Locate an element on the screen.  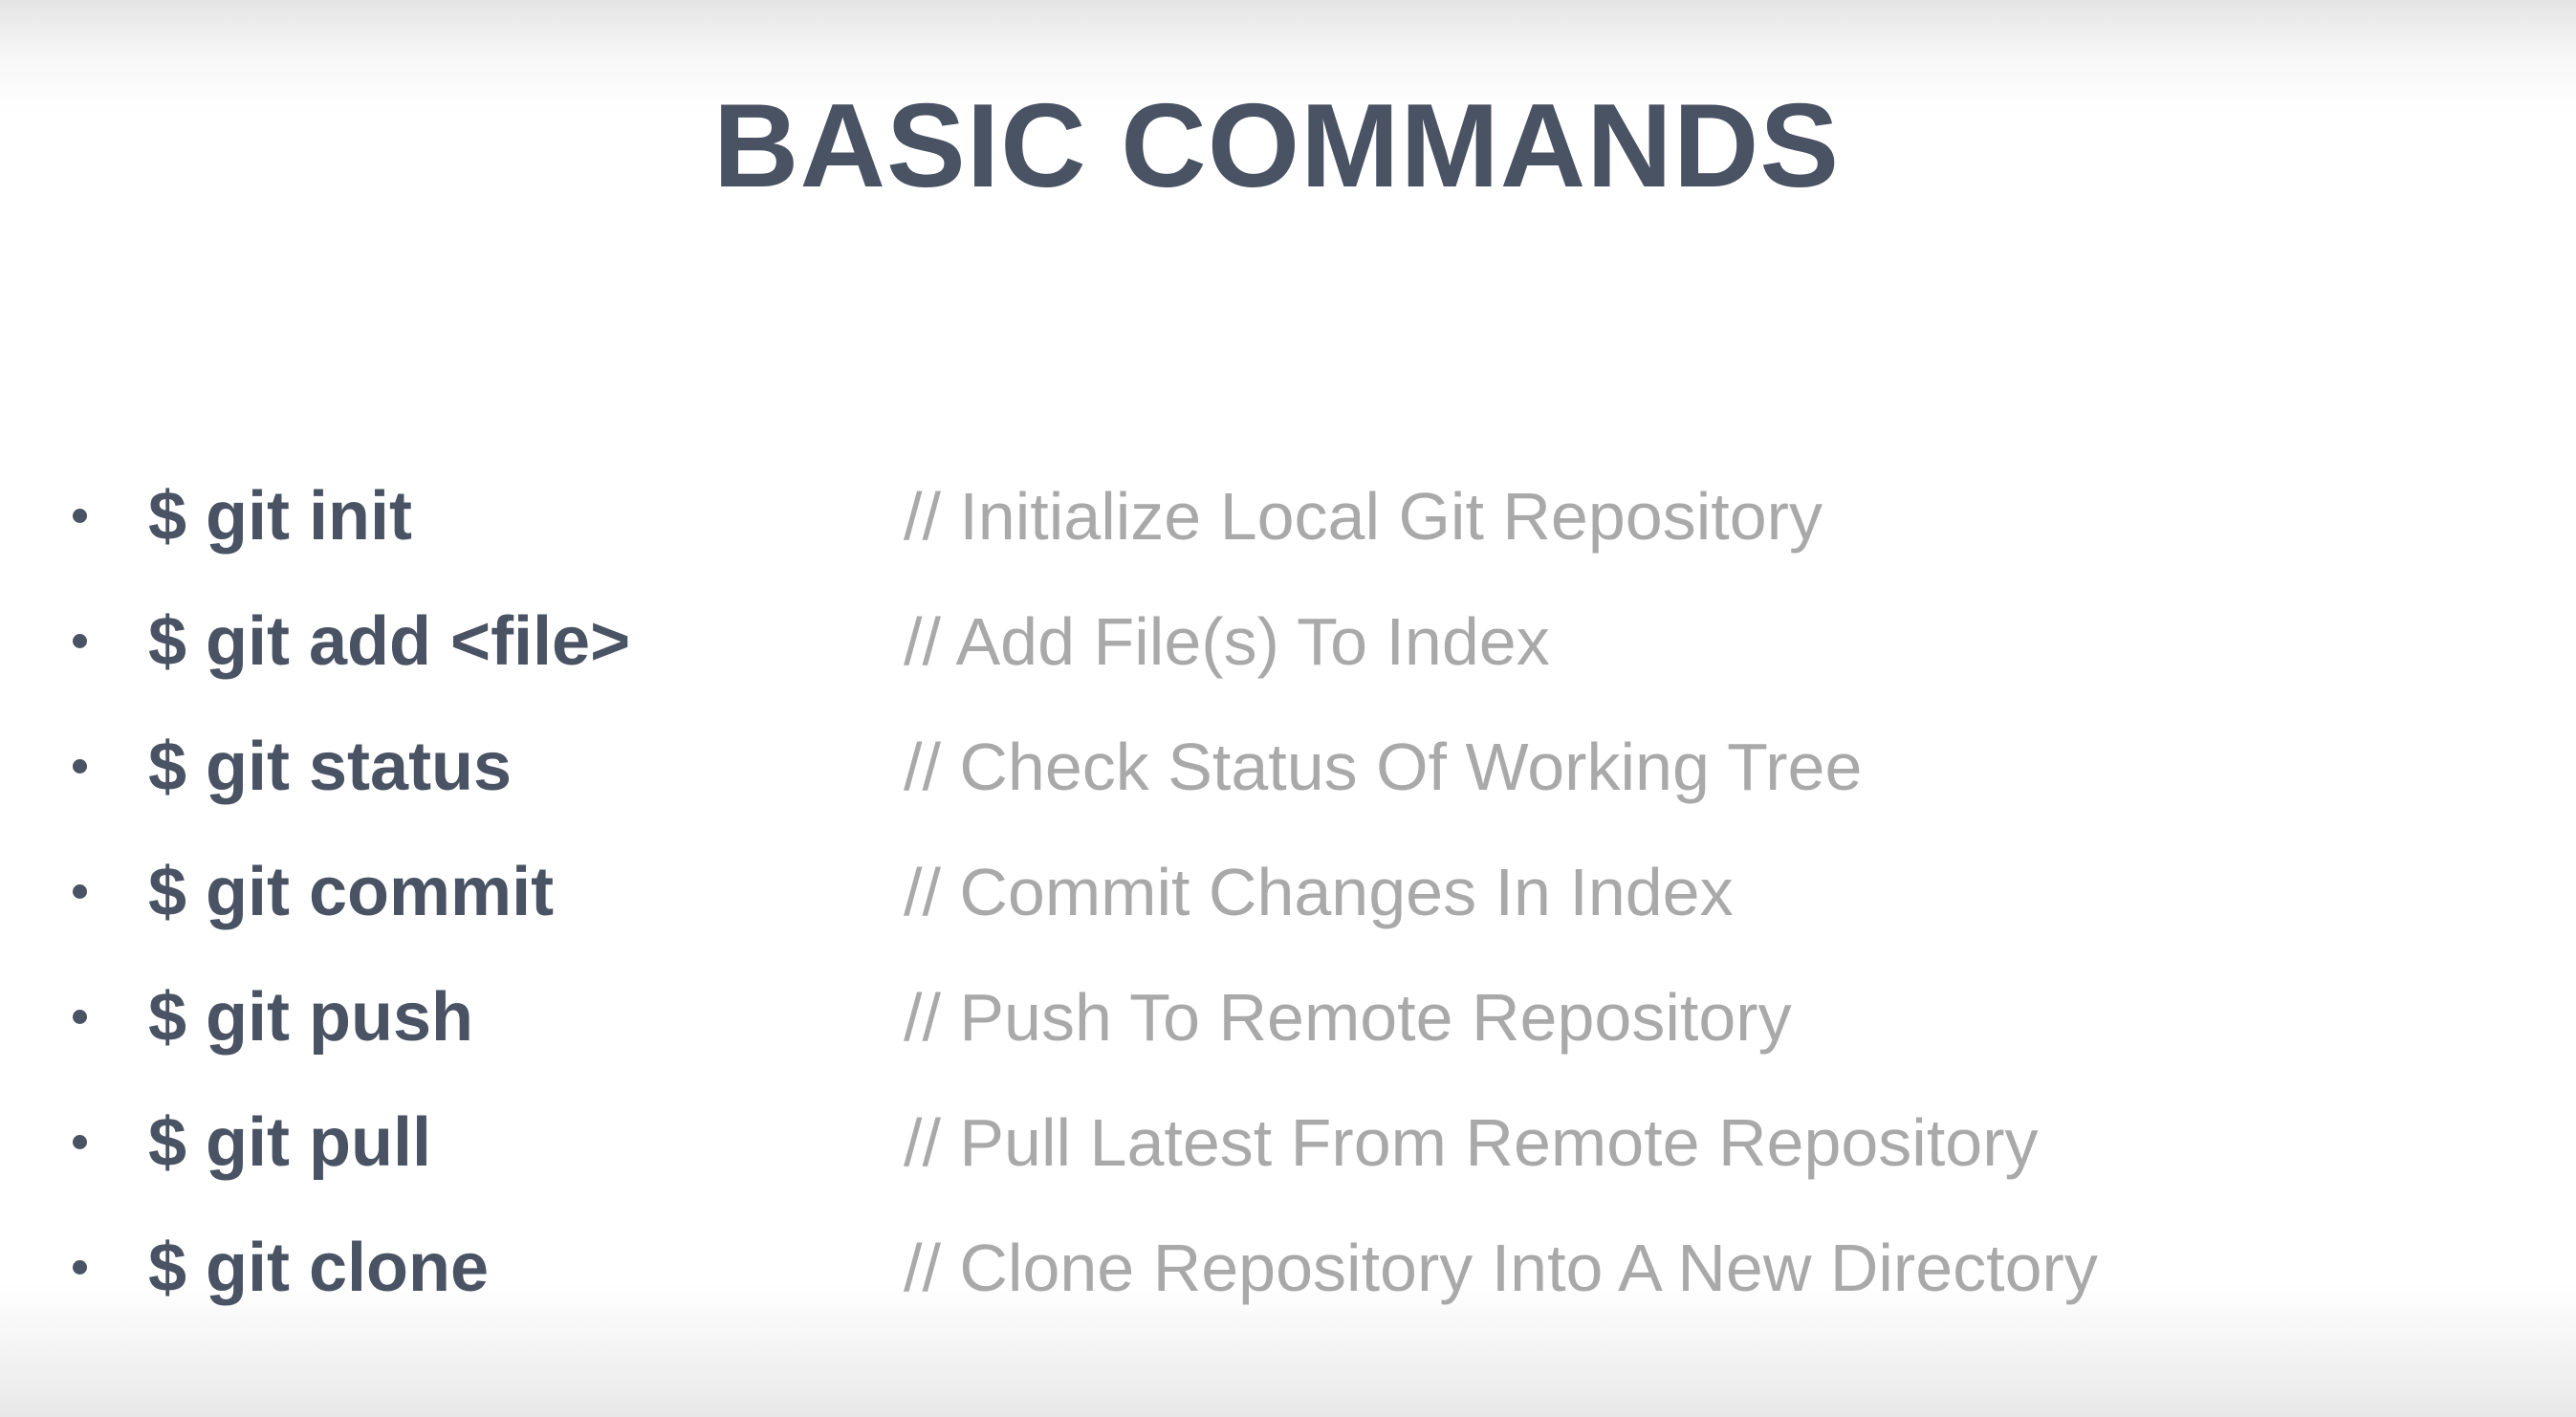
list-item: $ git commit // Commit Changes In Index is located at coordinates (1288, 897).